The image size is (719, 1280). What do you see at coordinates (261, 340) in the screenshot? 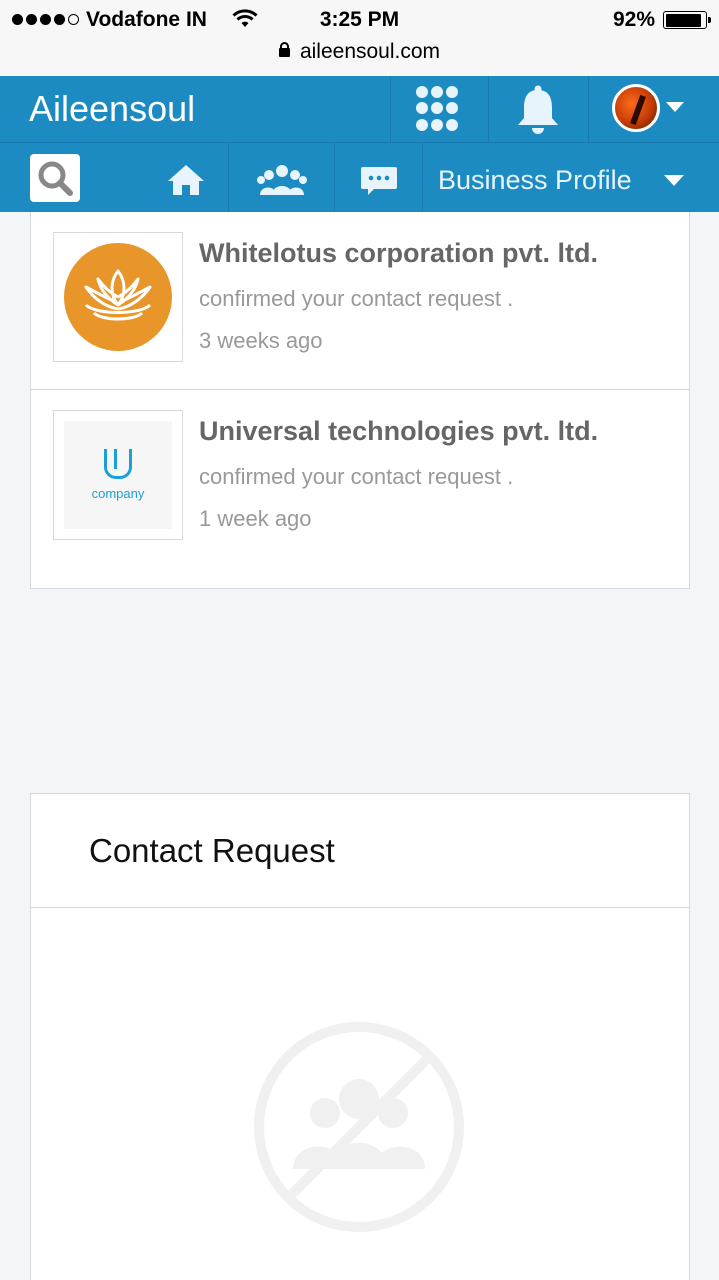
I see `notification-time: 3 weeks ago` at bounding box center [261, 340].